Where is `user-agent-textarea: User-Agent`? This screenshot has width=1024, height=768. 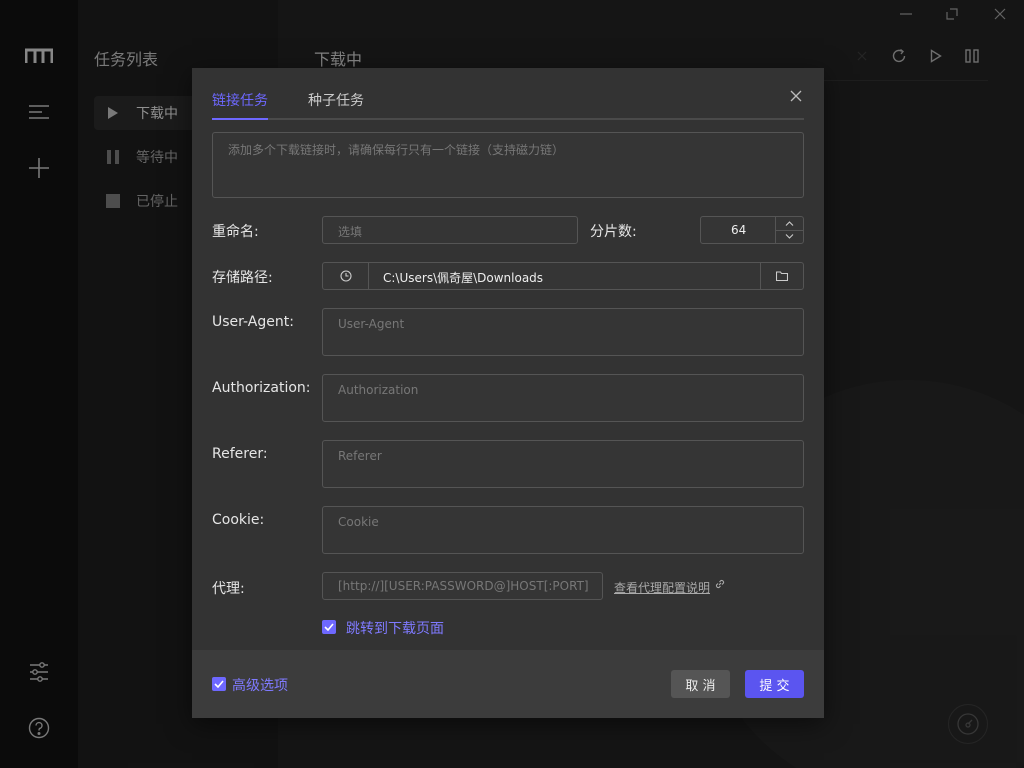 user-agent-textarea: User-Agent is located at coordinates (563, 332).